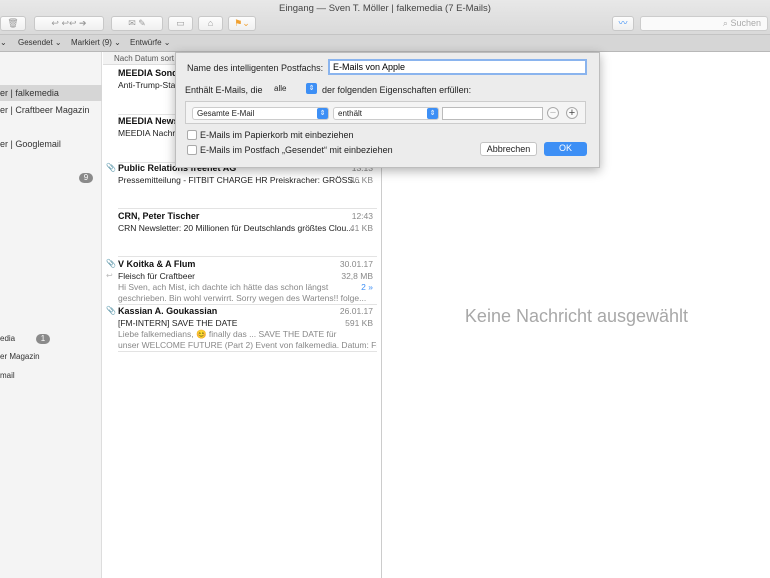  Describe the element at coordinates (51, 110) in the screenshot. I see `sidebar-item-craftbeer: er | Craftbeer Magazin` at that location.